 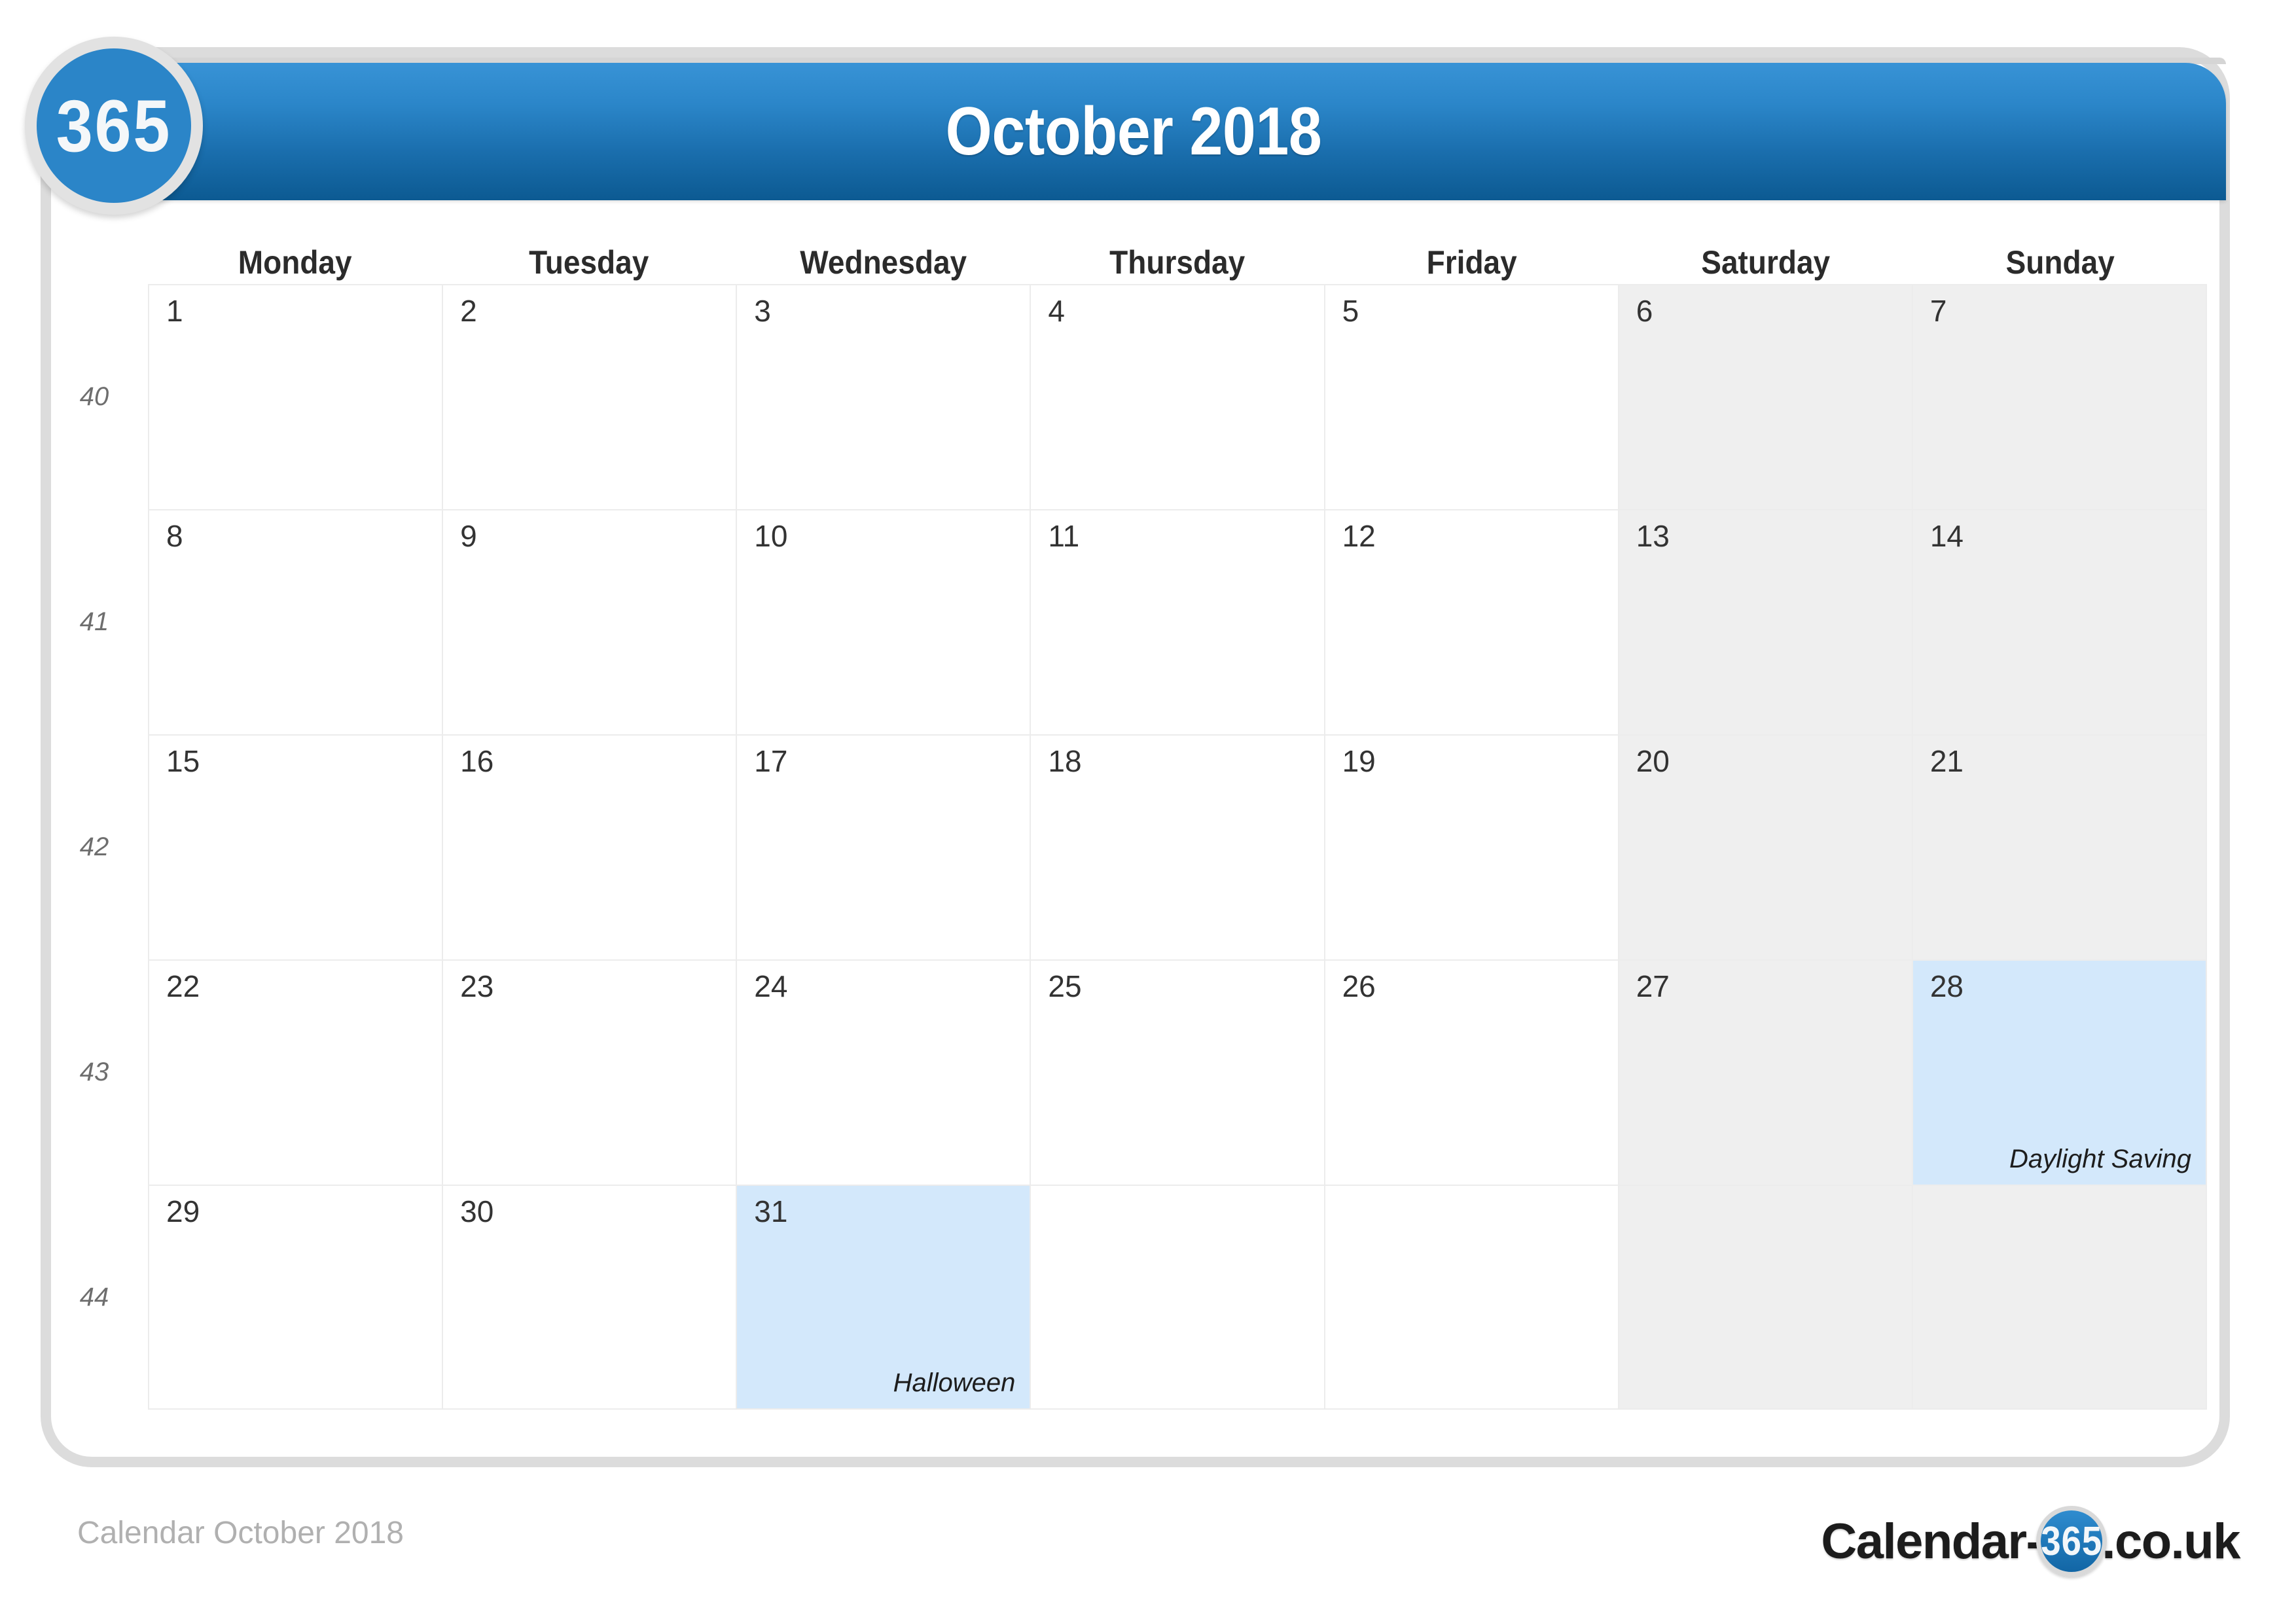 What do you see at coordinates (1653, 761) in the screenshot?
I see `day-number: 20` at bounding box center [1653, 761].